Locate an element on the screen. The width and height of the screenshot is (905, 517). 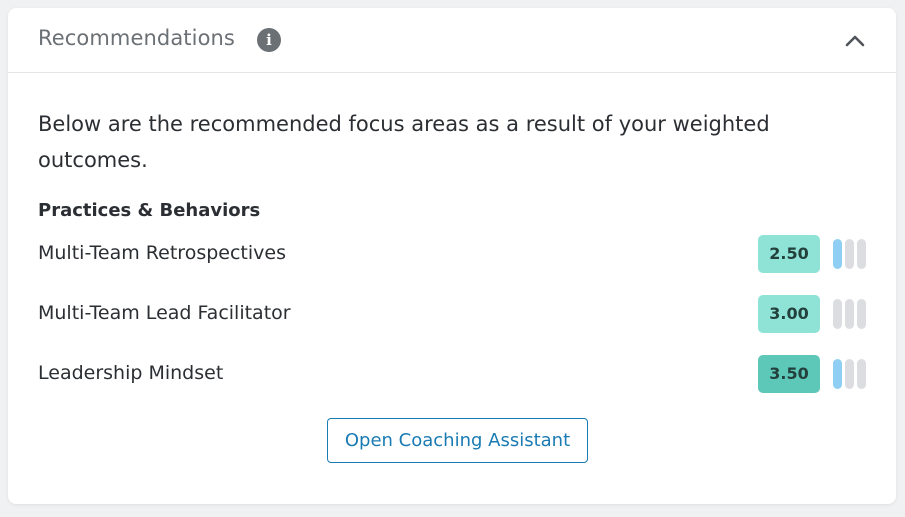
score-badge: 2.50 is located at coordinates (789, 254).